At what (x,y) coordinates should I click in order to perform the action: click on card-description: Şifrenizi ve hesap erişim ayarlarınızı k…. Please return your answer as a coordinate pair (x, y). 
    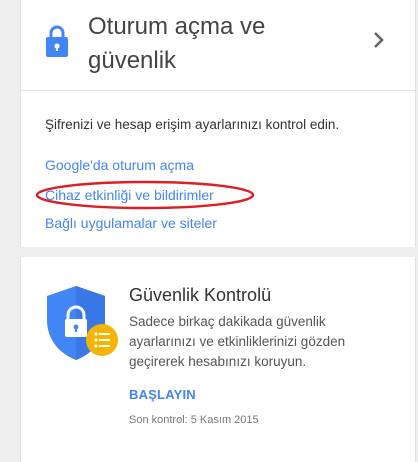
    Looking at the image, I should click on (192, 124).